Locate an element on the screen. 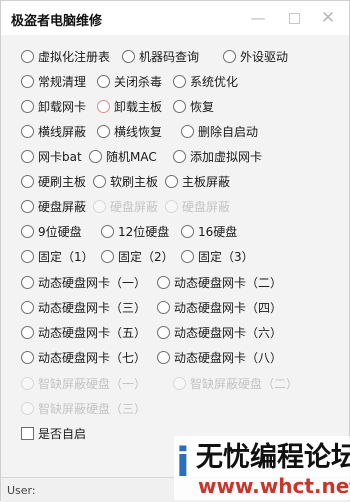 The image size is (350, 502). option-dynamic-8: 动态硬盘网卡（八） is located at coordinates (219, 357).